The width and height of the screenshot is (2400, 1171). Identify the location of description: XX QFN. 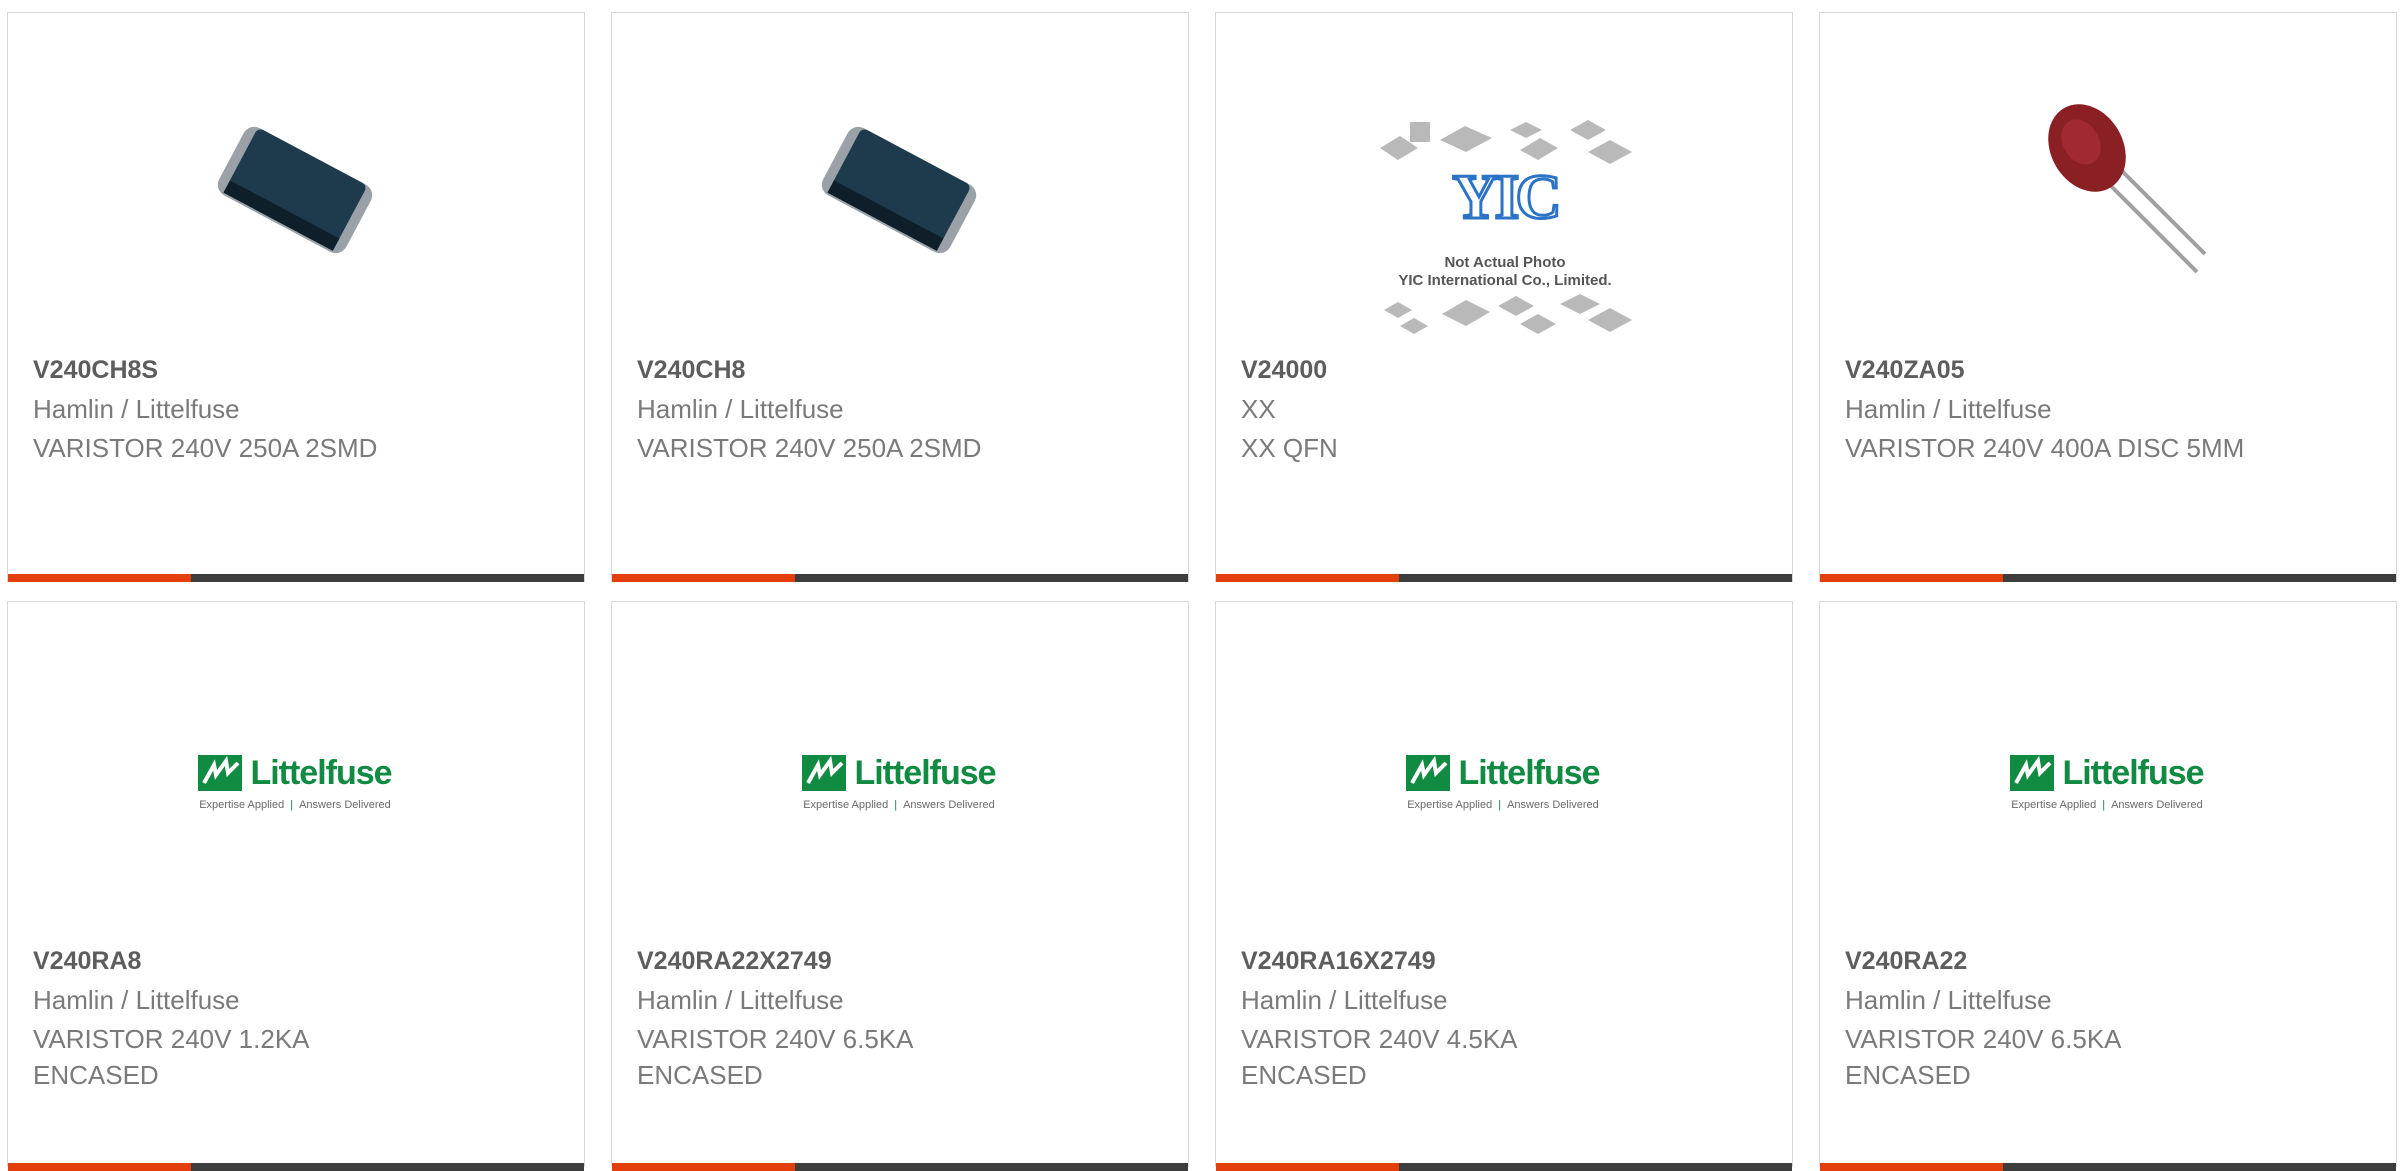
(1289, 448).